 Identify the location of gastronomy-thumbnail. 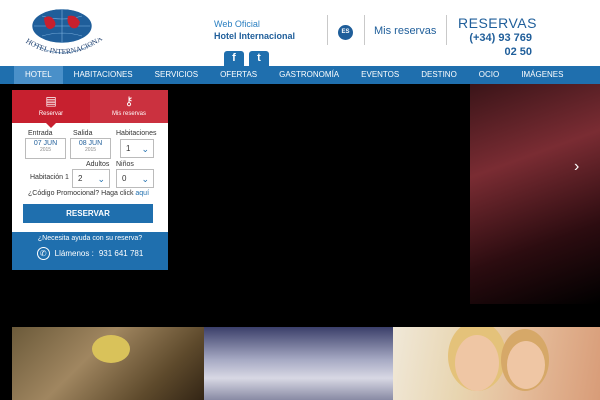
(108, 363).